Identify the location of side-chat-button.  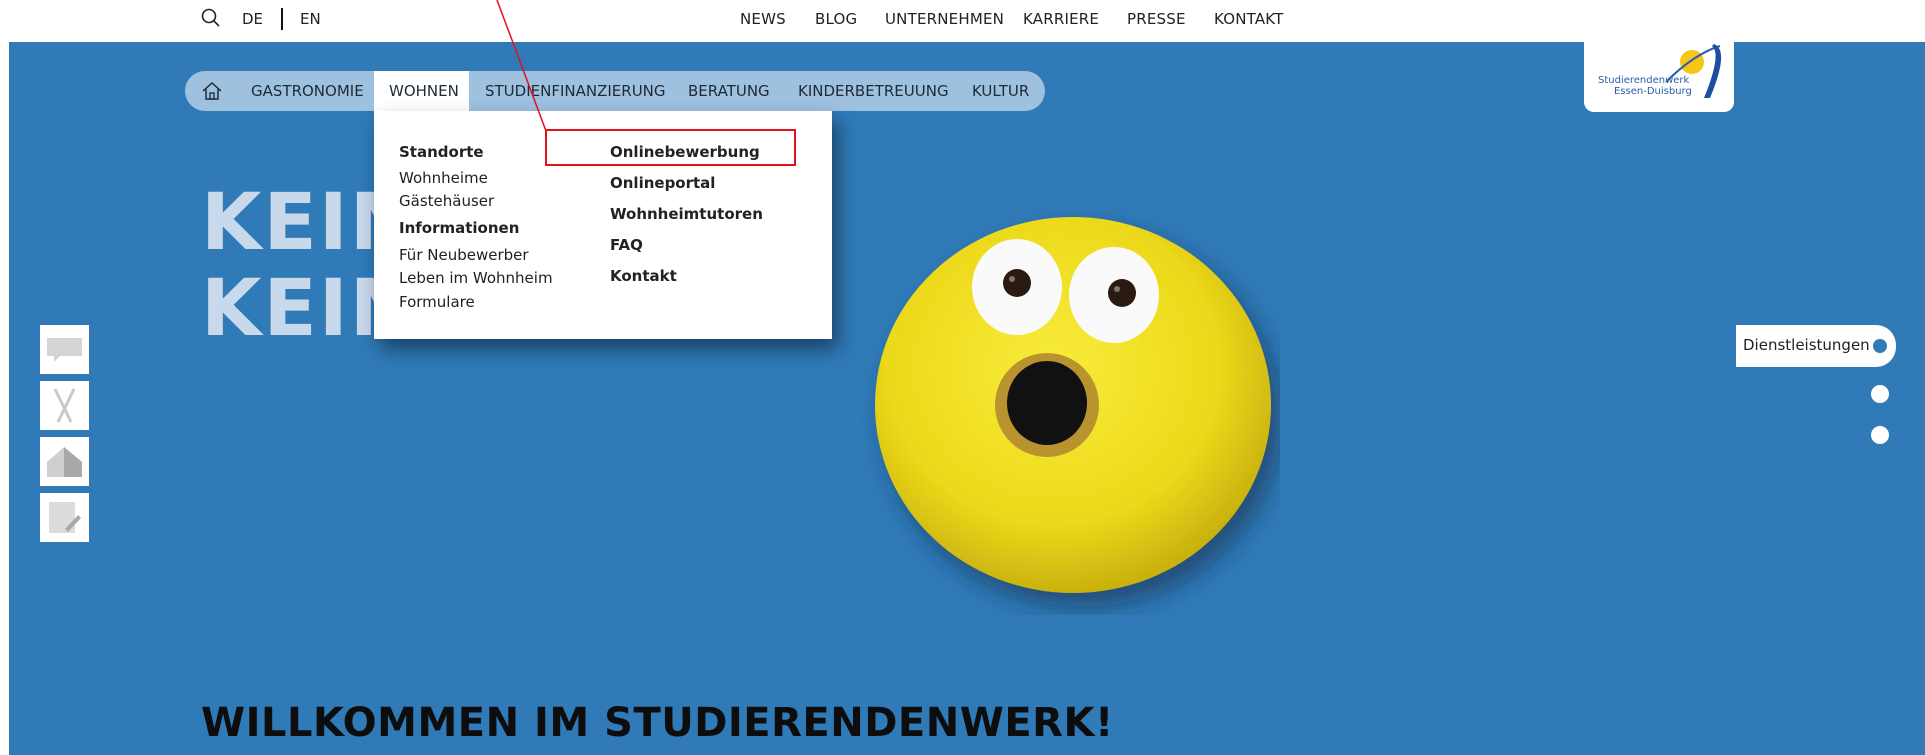
(64, 349).